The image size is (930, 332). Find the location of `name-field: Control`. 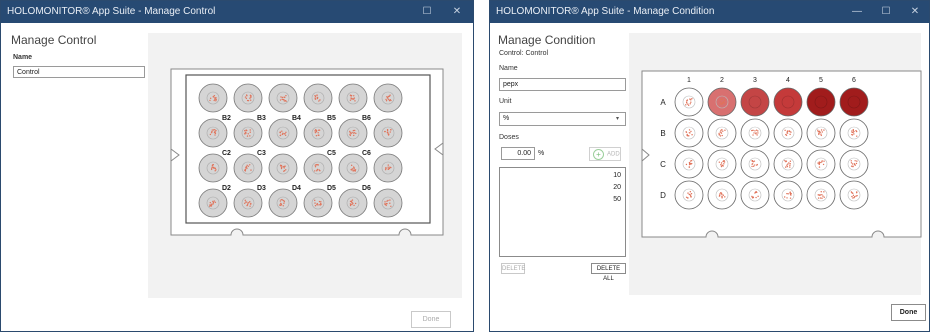

name-field: Control is located at coordinates (79, 72).